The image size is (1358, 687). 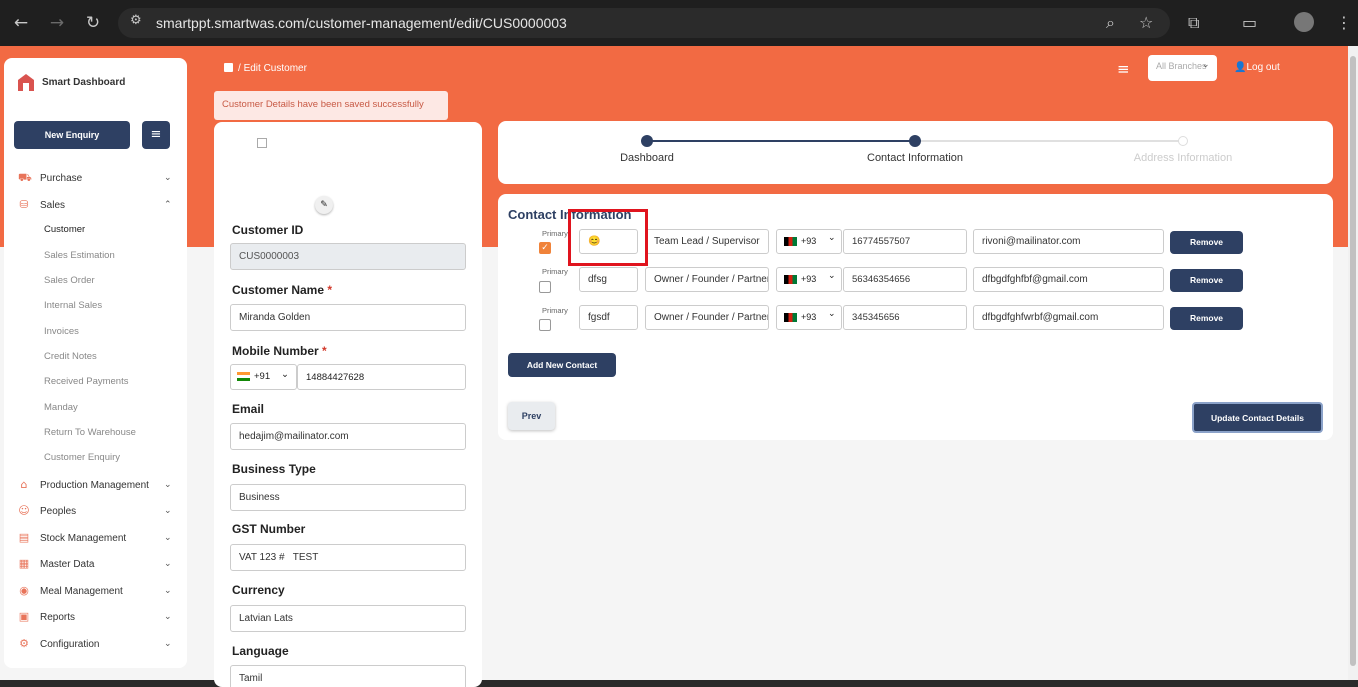 I want to click on sidebar-item-peoples: ☺ Peoples ⌄, so click(x=94, y=511).